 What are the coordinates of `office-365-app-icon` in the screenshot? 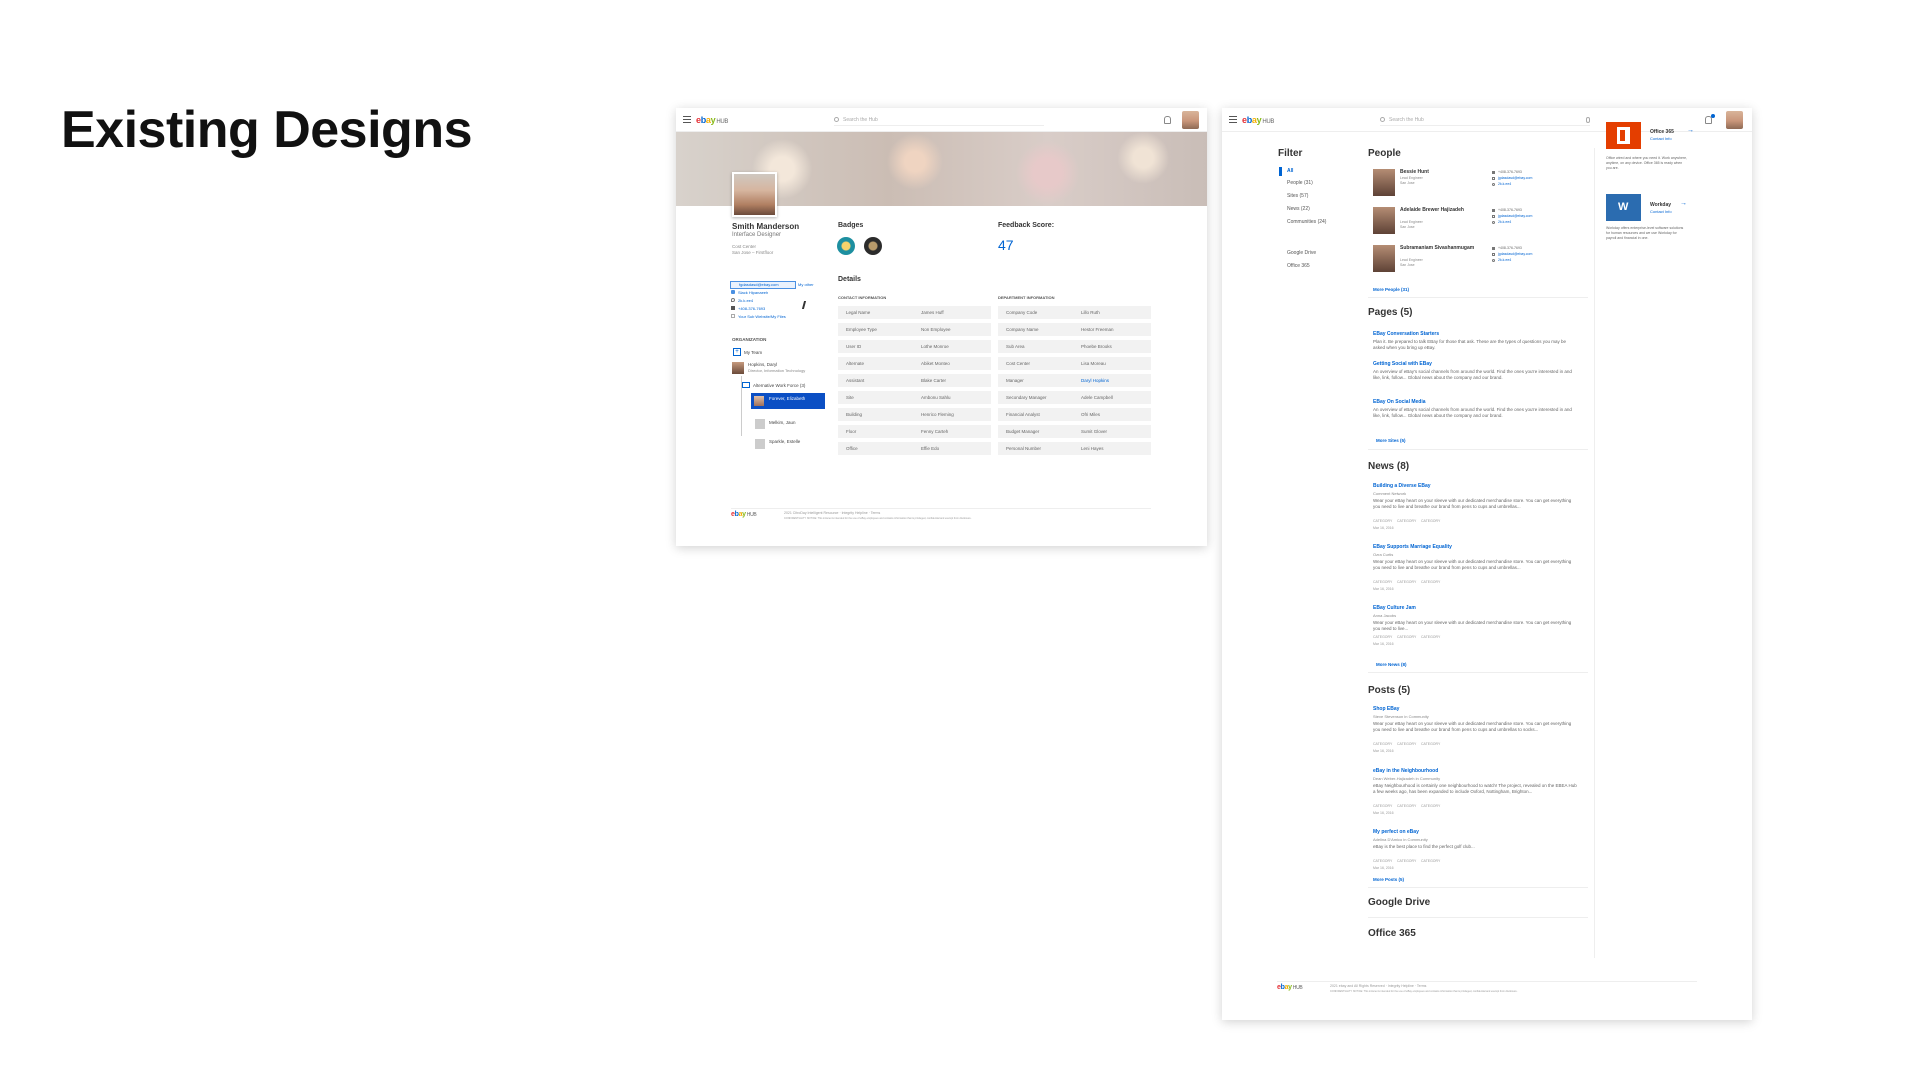 It's located at (1623, 135).